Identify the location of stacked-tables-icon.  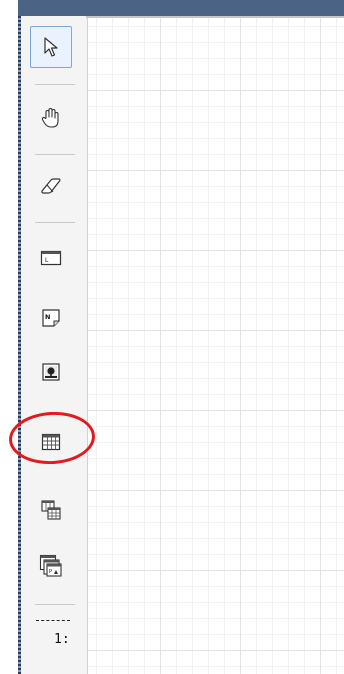
(51, 510).